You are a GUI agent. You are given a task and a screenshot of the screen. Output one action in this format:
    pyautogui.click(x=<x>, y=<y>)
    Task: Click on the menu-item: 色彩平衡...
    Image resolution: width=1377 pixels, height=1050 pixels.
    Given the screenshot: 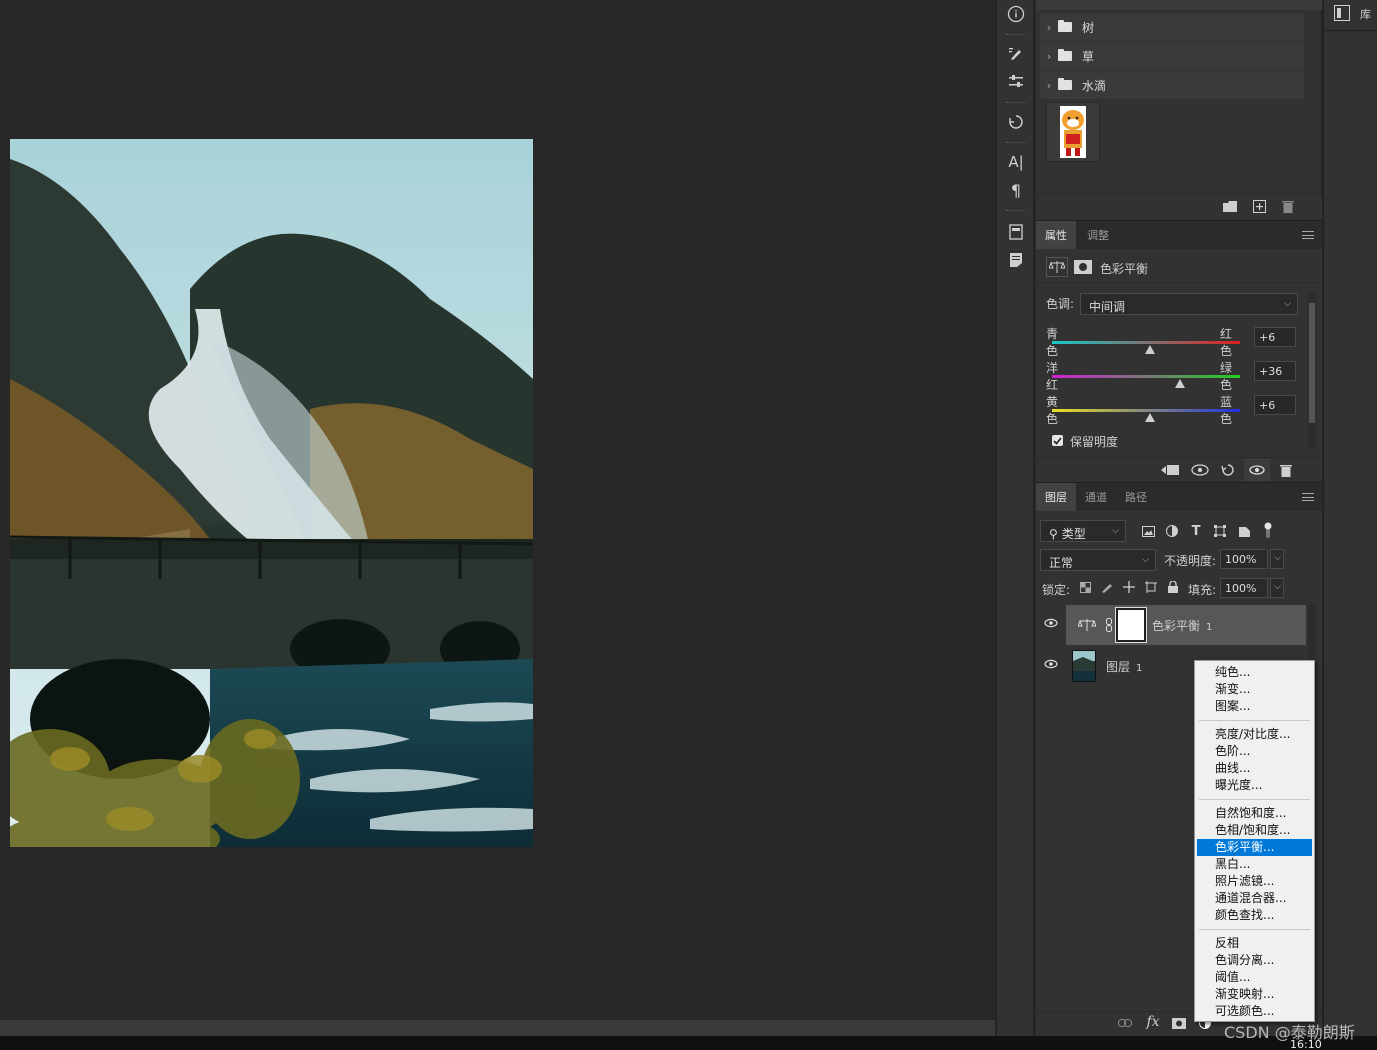 What is the action you would take?
    pyautogui.click(x=1254, y=847)
    